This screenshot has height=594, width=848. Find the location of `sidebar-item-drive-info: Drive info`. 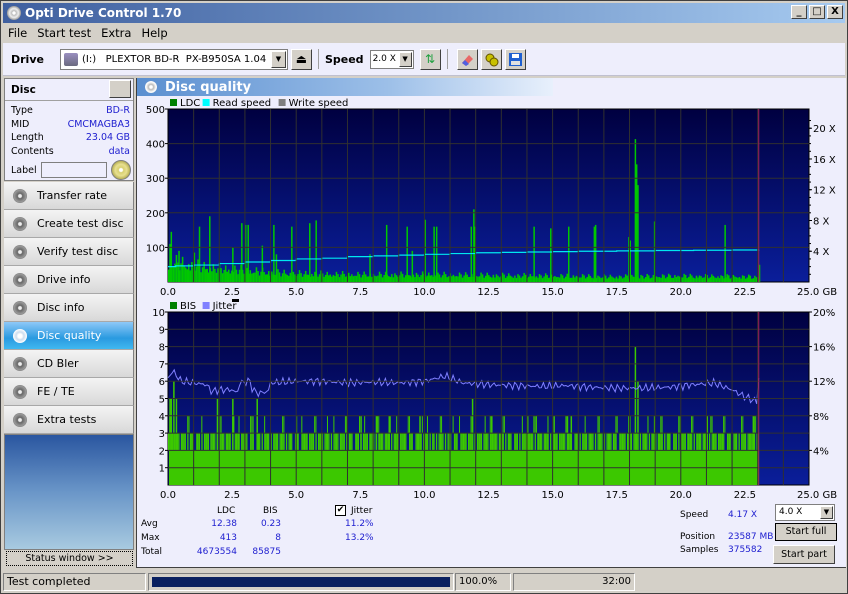

sidebar-item-drive-info: Drive info is located at coordinates (69, 280).